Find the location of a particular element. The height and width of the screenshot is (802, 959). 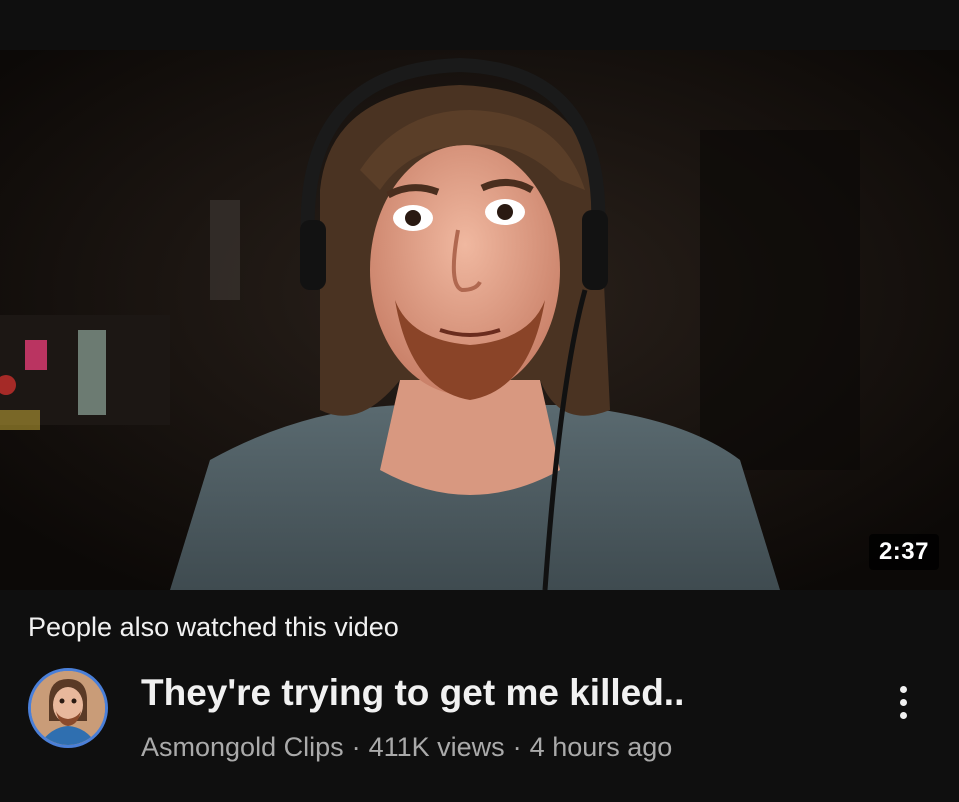

more-vertical-icon is located at coordinates (903, 702).